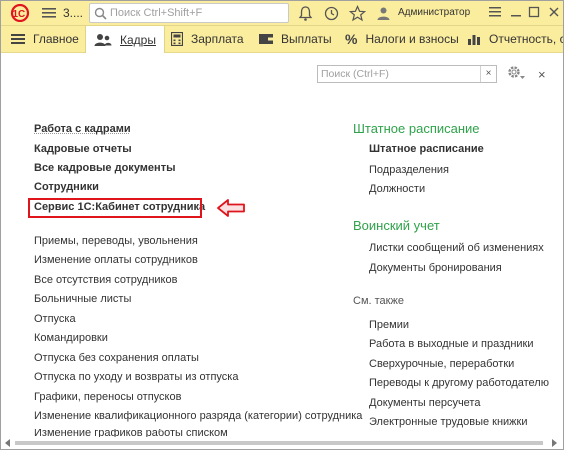 The width and height of the screenshot is (564, 450). I want to click on link-positions: Должности, so click(397, 189).